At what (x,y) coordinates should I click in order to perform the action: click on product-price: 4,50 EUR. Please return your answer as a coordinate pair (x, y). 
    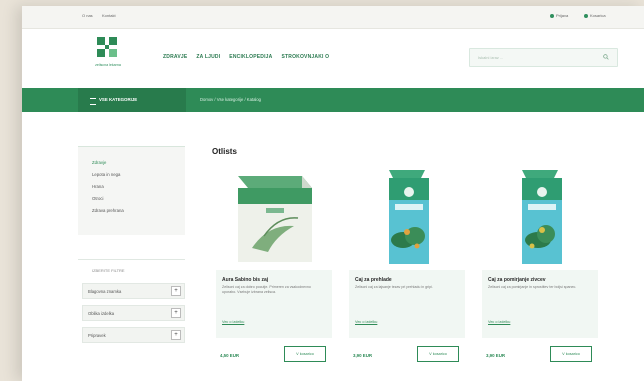
    Looking at the image, I should click on (230, 355).